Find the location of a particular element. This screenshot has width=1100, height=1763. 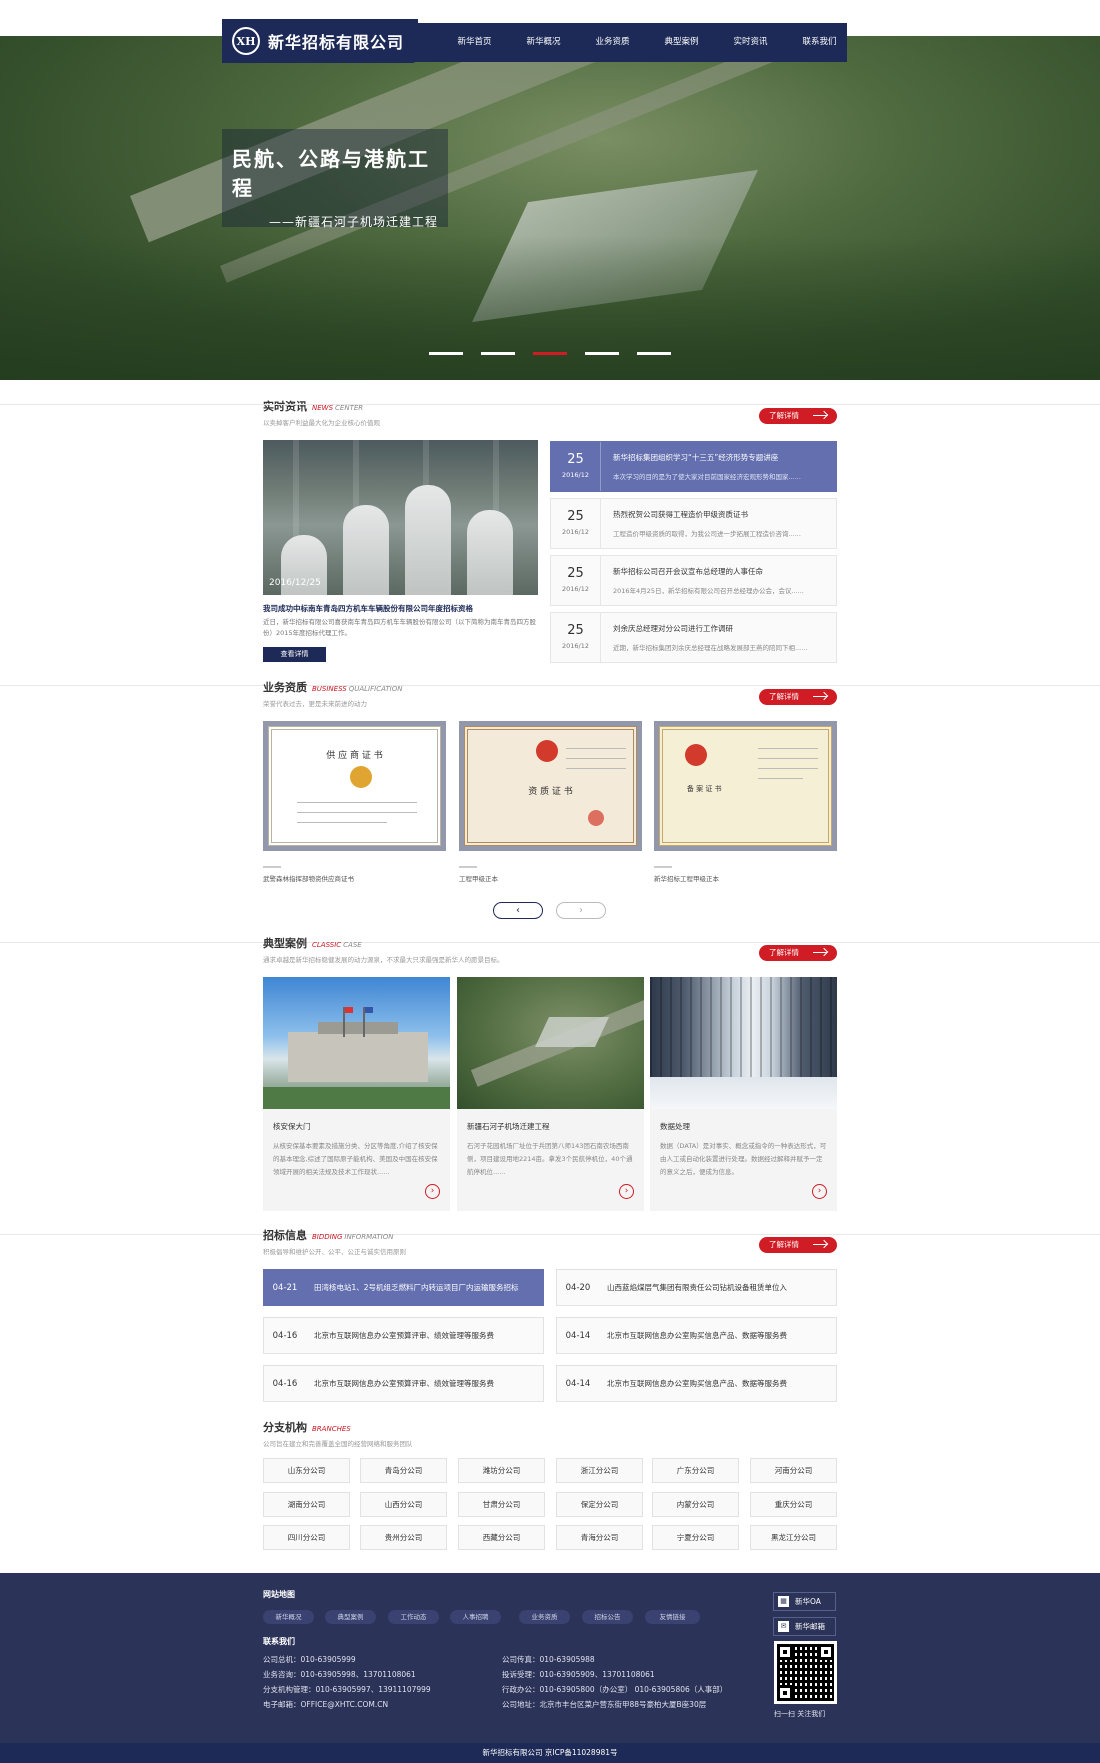

nav-cases: 典型案例 is located at coordinates (681, 42).